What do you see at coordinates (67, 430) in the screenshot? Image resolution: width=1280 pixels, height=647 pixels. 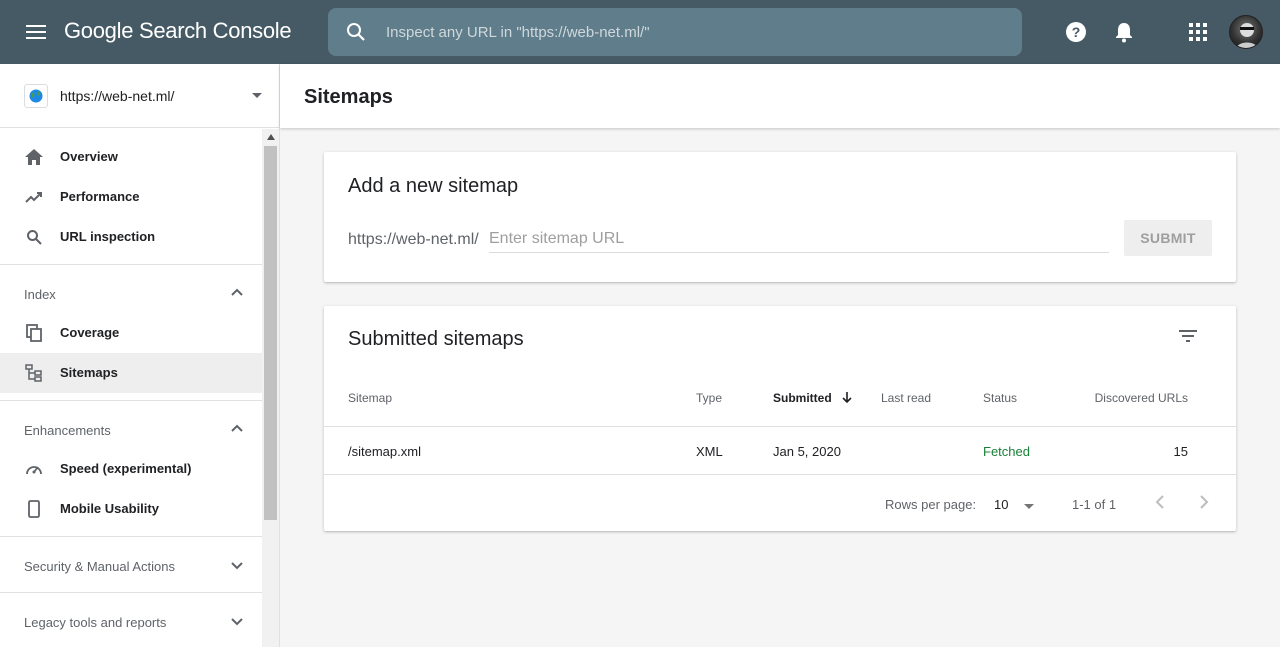 I see `section-label: Enhancements` at bounding box center [67, 430].